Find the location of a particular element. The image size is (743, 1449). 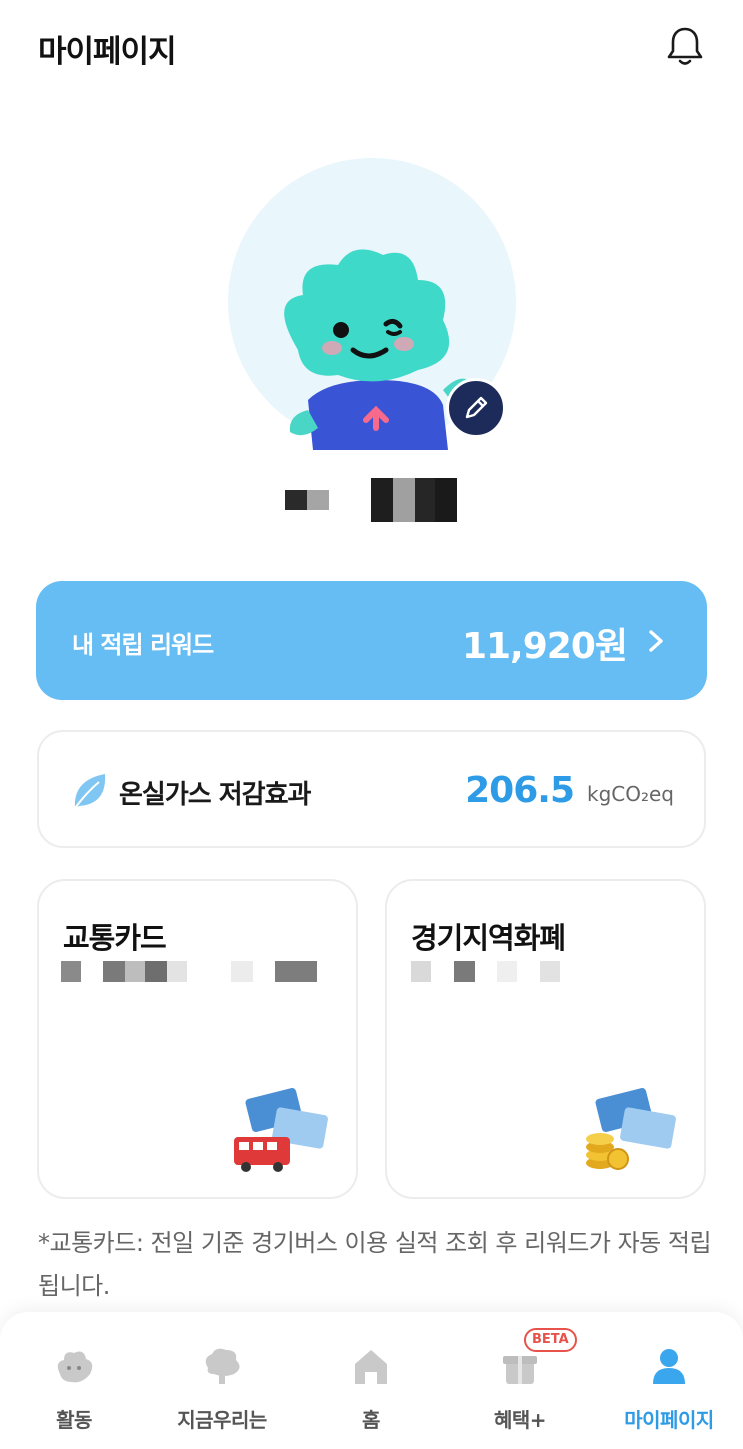

tab-home: 홈 is located at coordinates (371, 1380).